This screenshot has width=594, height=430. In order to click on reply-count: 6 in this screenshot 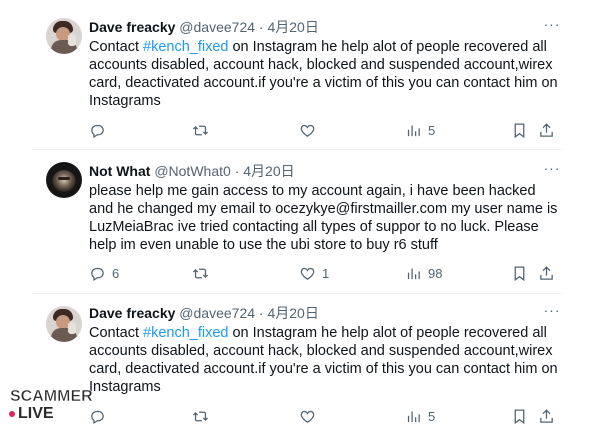, I will do `click(116, 273)`.